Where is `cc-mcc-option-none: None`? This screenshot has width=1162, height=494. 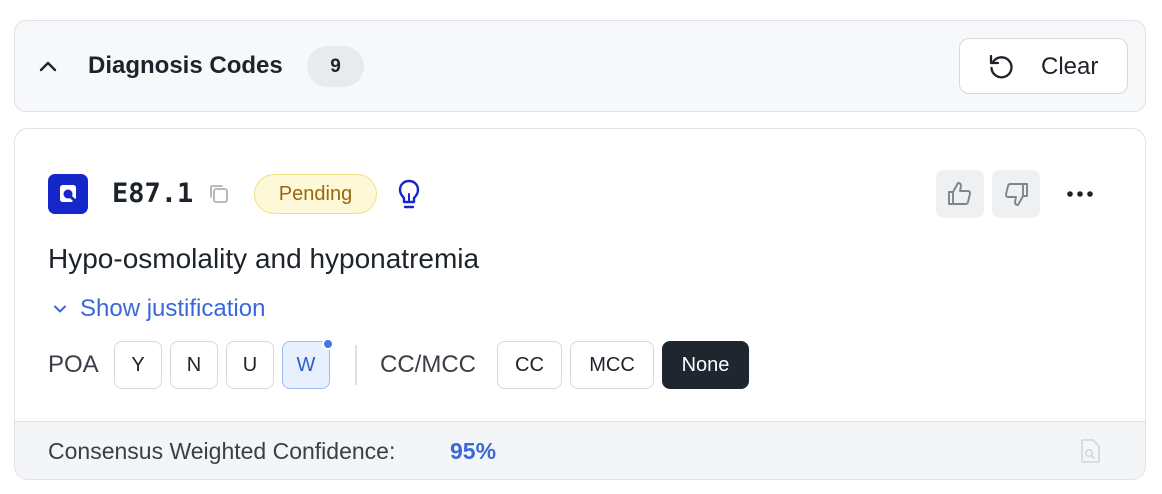
cc-mcc-option-none: None is located at coordinates (705, 365).